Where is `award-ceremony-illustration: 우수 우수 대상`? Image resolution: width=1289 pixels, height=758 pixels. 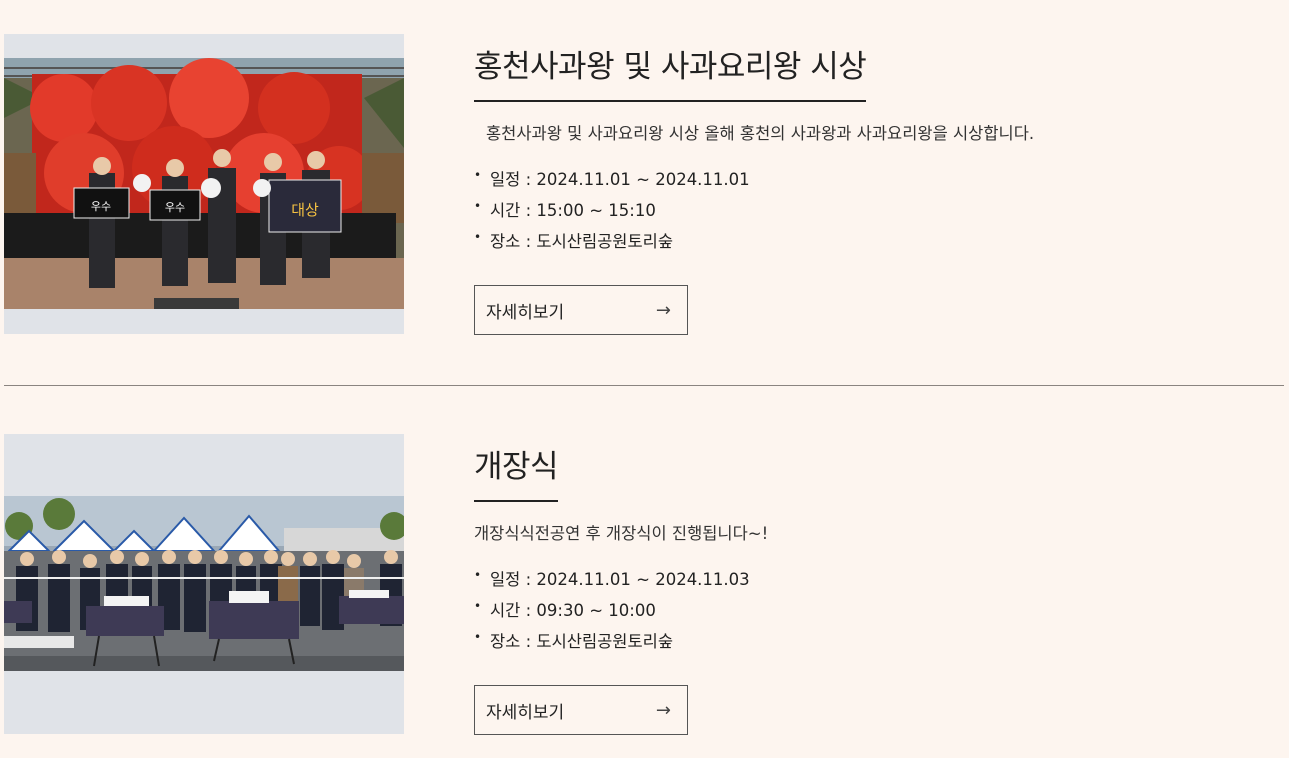 award-ceremony-illustration: 우수 우수 대상 is located at coordinates (204, 183).